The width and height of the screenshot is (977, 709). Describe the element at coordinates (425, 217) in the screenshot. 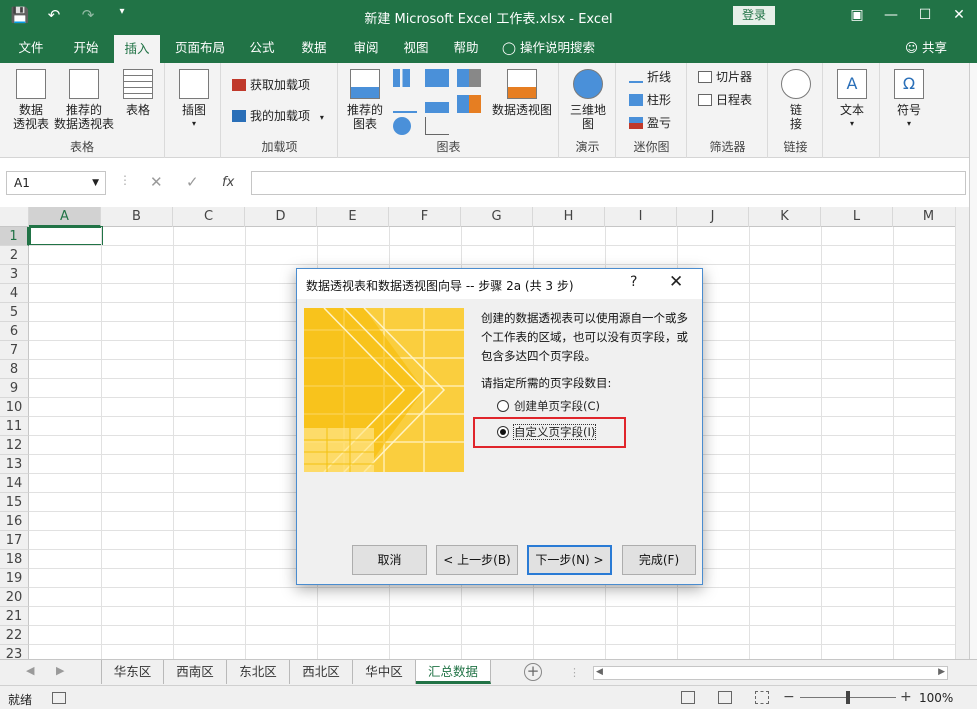

I see `column-header: F` at that location.